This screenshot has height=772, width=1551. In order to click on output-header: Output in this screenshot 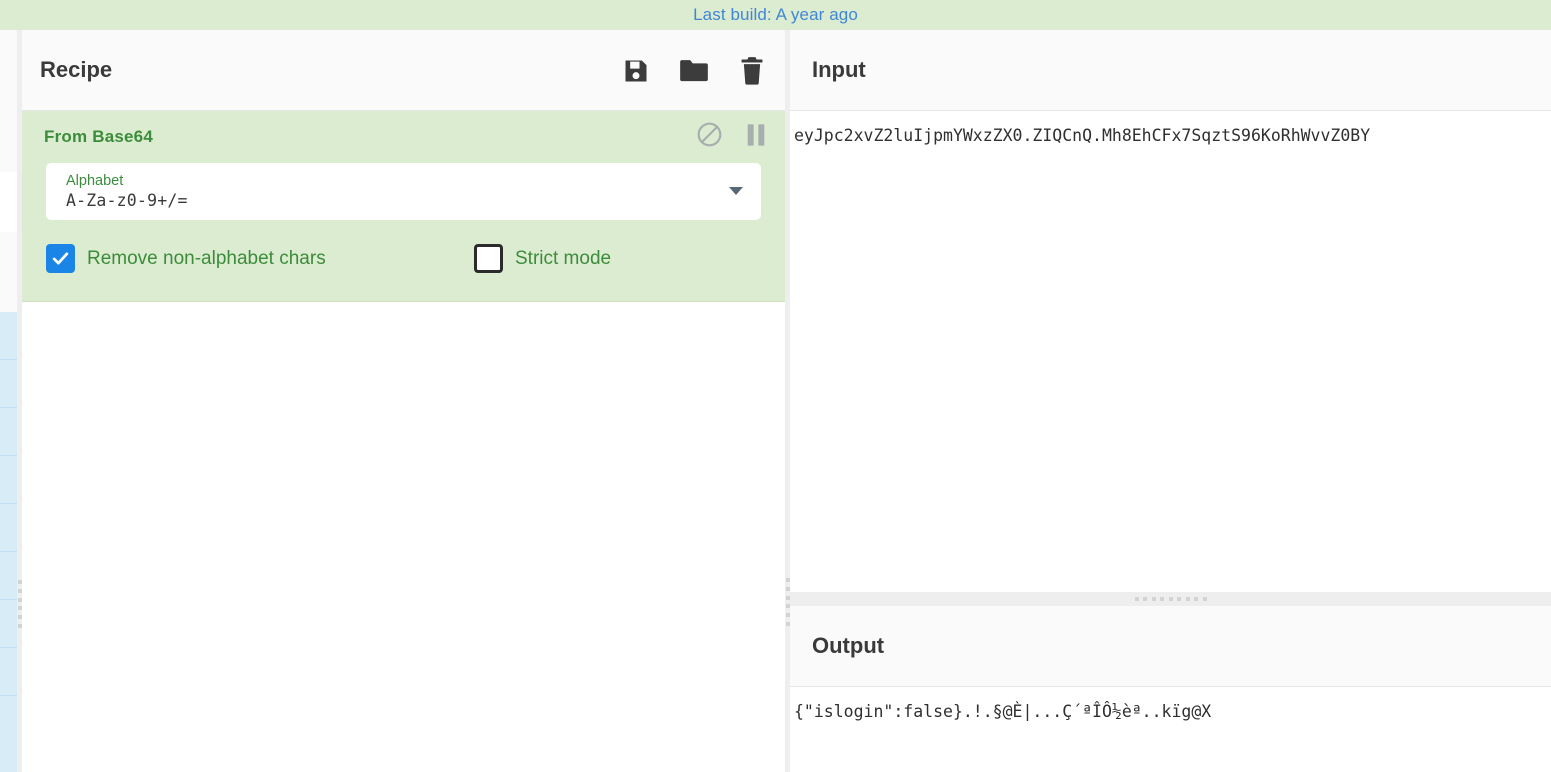, I will do `click(1170, 646)`.